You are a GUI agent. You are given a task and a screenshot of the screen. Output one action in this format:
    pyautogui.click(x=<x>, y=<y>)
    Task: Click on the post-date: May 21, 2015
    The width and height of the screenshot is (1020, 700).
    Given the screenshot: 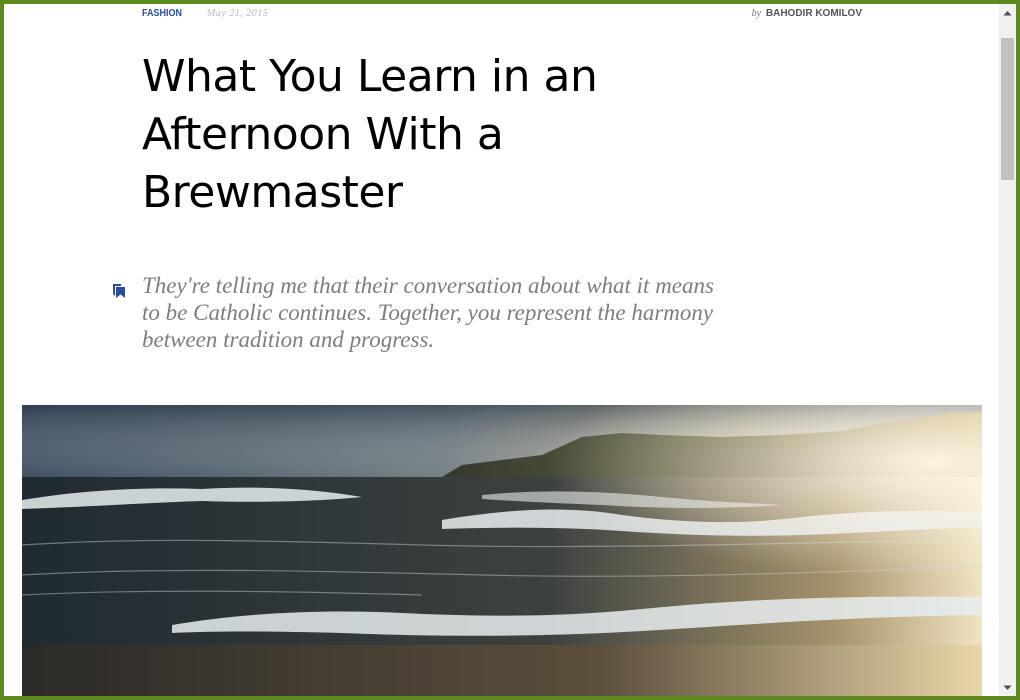 What is the action you would take?
    pyautogui.click(x=238, y=13)
    